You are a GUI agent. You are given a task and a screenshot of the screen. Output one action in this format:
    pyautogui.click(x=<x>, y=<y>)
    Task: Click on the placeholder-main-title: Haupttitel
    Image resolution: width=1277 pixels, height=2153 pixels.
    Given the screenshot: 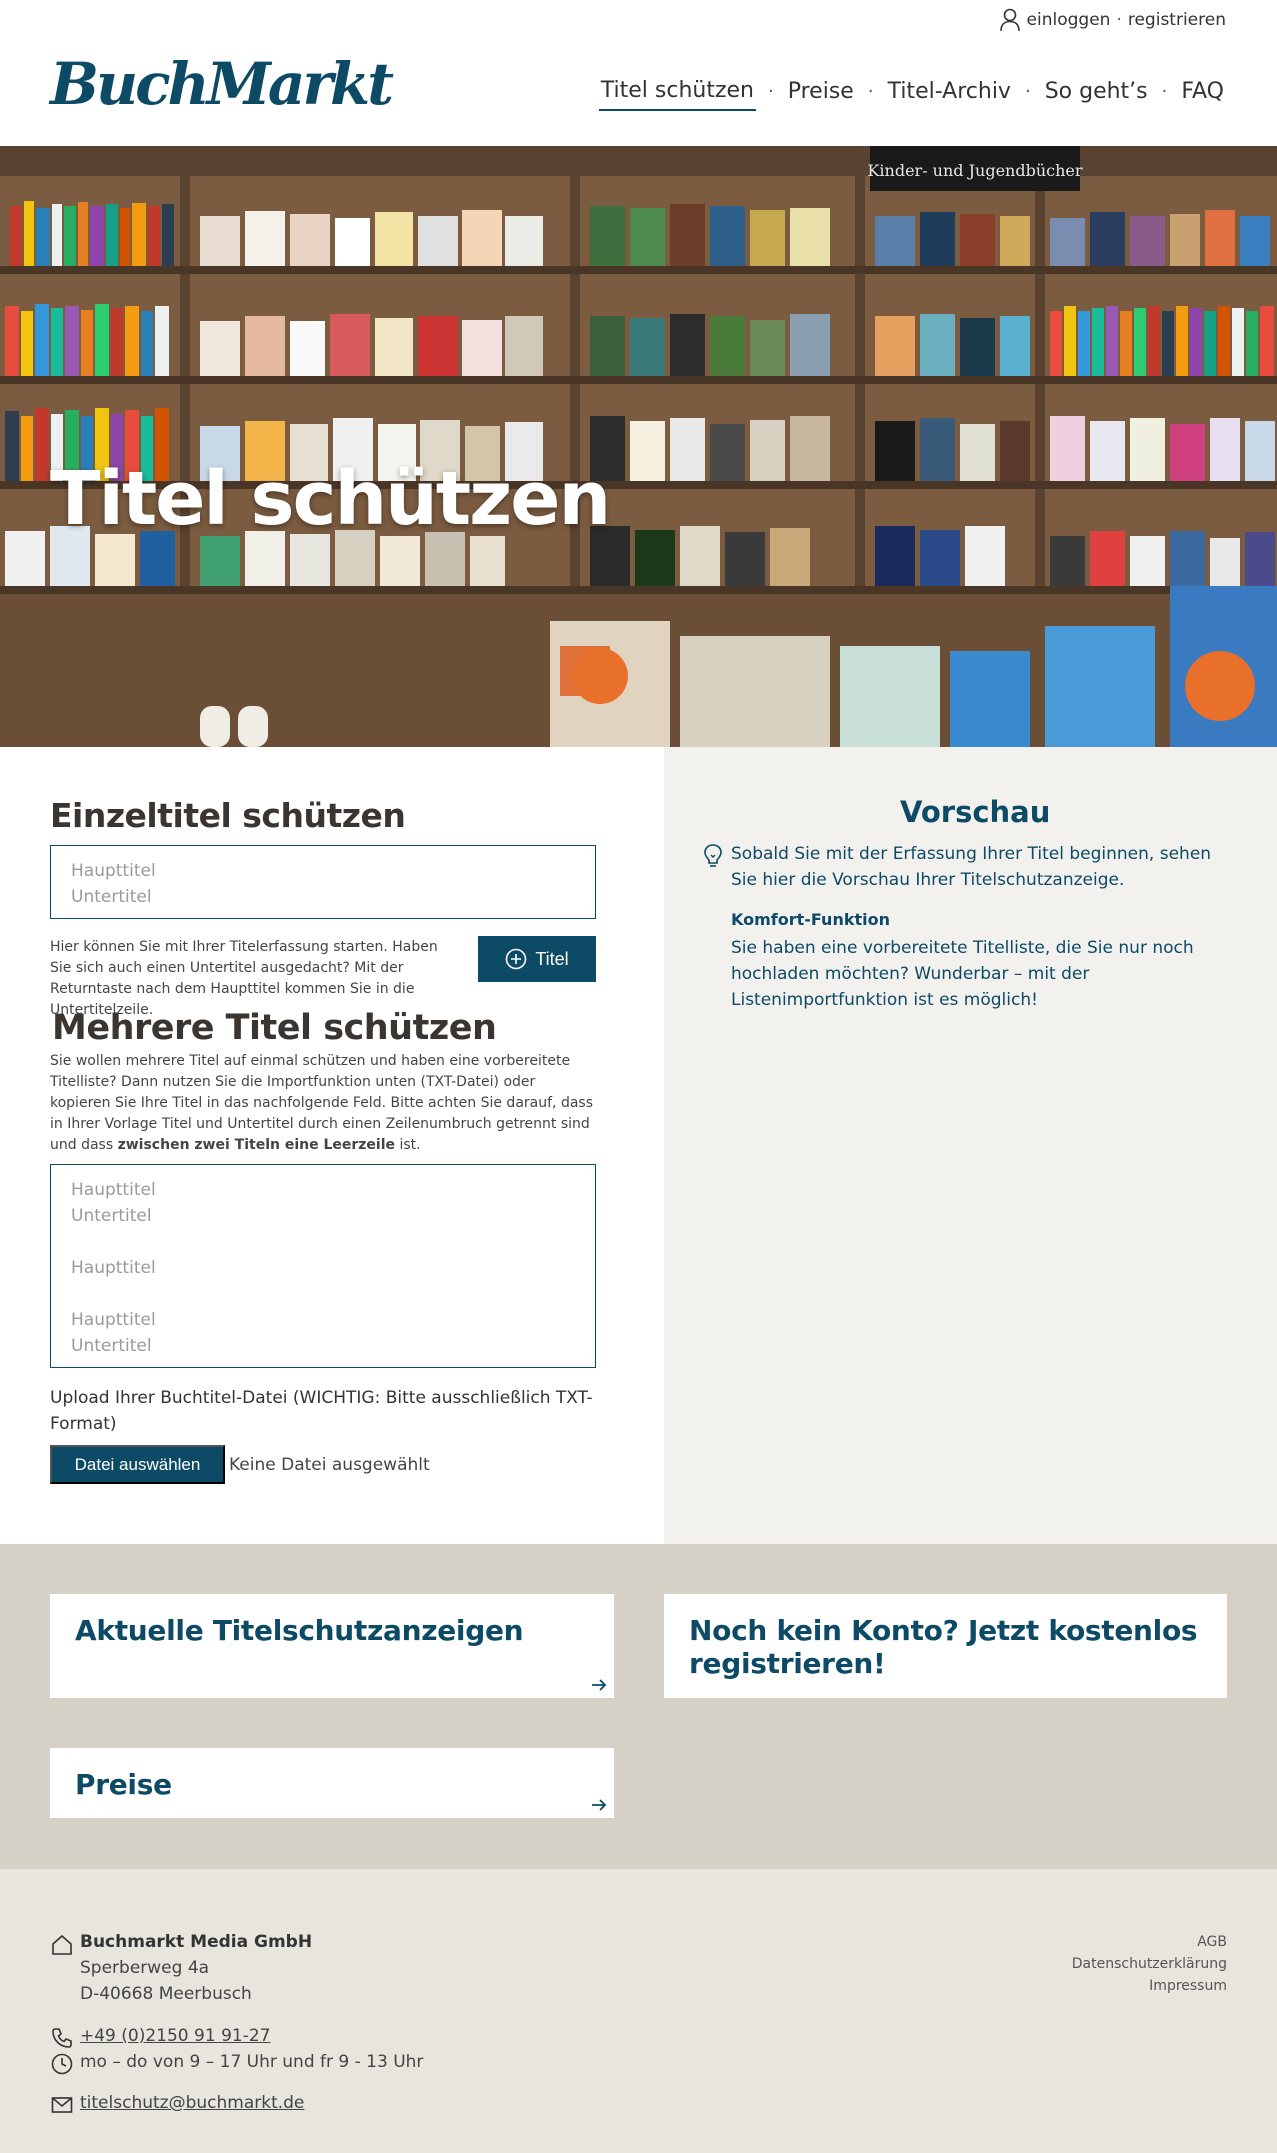 What is the action you would take?
    pyautogui.click(x=113, y=871)
    